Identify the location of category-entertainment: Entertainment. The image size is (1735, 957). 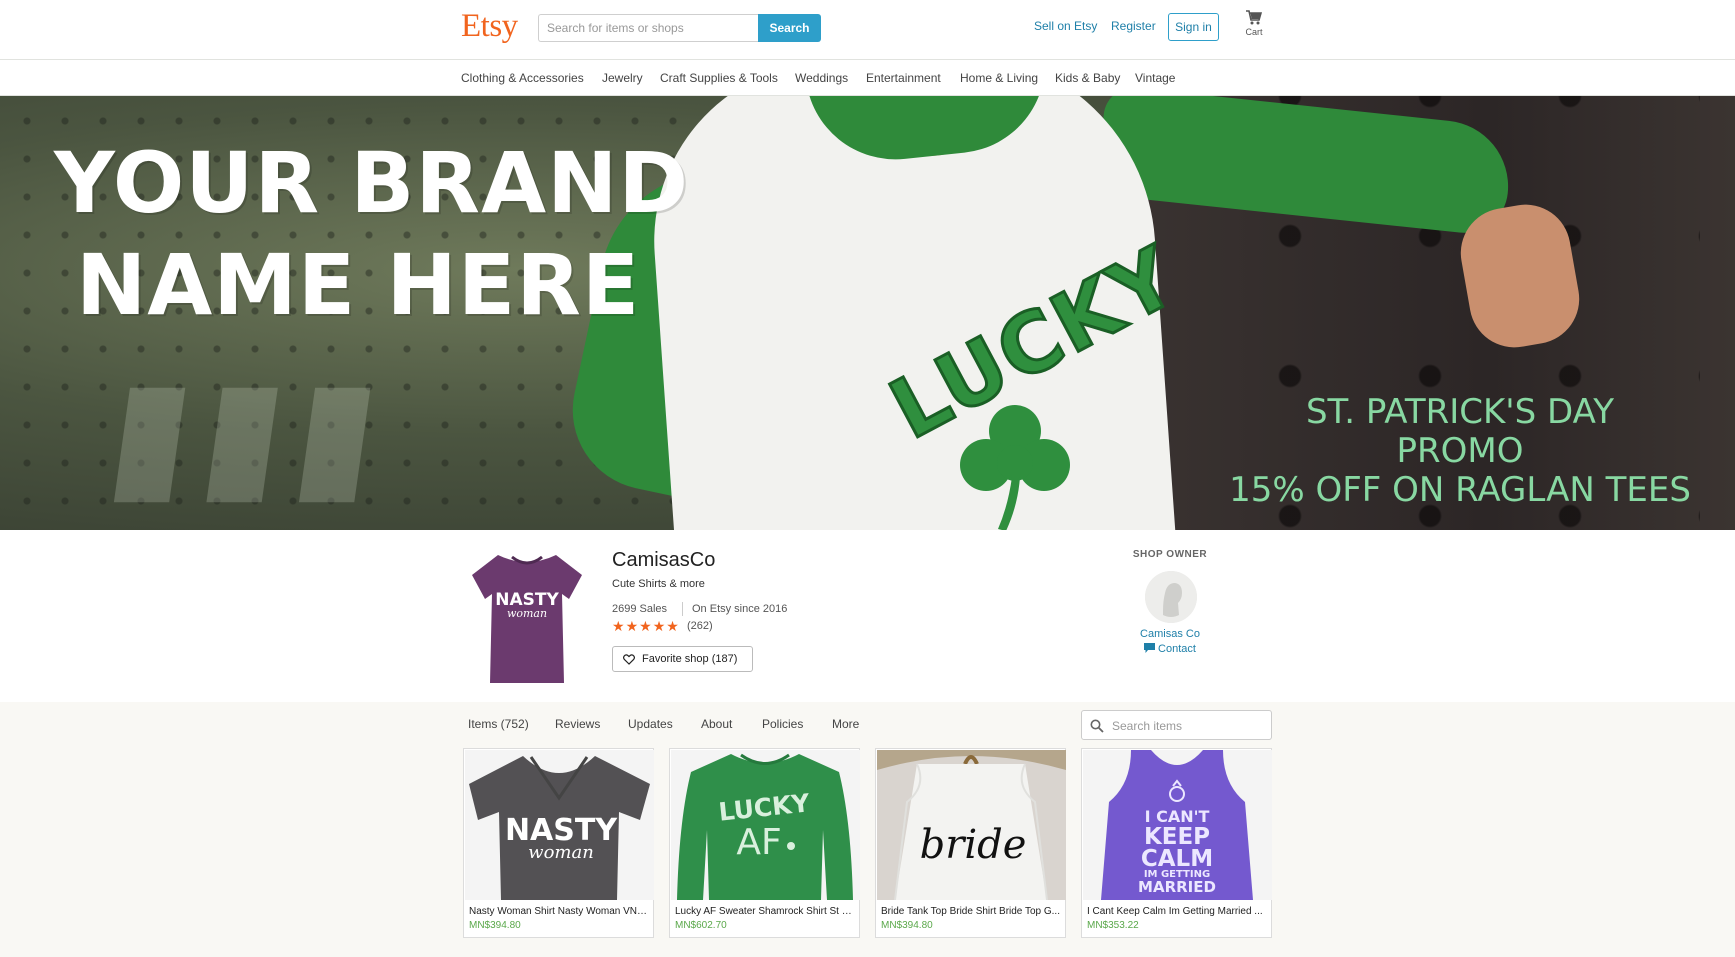
(903, 78).